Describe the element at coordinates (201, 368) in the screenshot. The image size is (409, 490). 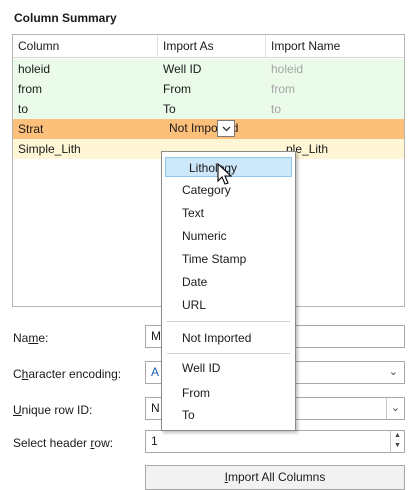
I see `menu-item-well-id: Well ID` at that location.